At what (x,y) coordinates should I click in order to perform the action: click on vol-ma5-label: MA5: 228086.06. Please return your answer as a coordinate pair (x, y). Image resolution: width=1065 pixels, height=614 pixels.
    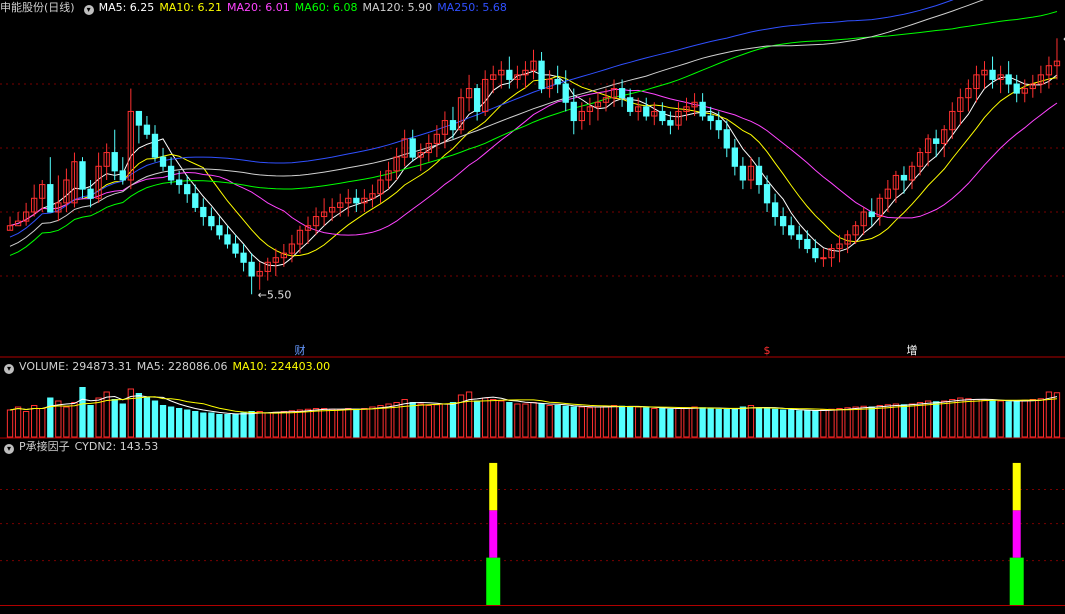
    Looking at the image, I should click on (182, 366).